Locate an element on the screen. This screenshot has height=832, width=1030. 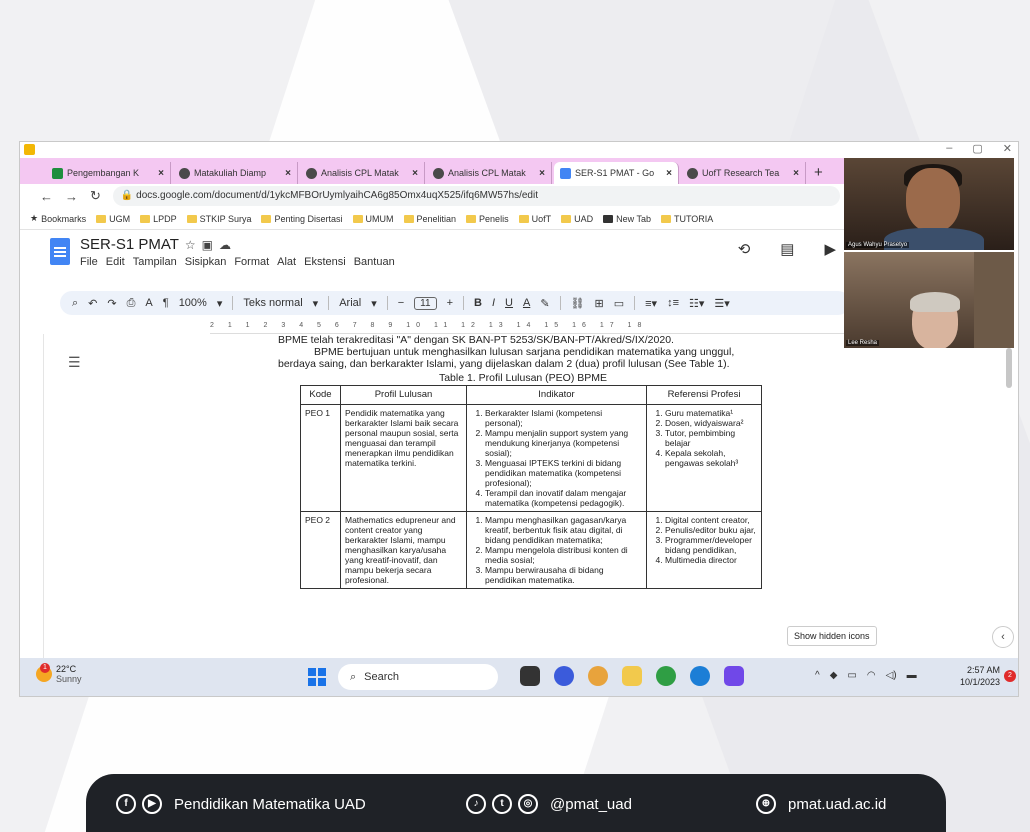
tray-app-icon: ◆ is located at coordinates (834, 675).